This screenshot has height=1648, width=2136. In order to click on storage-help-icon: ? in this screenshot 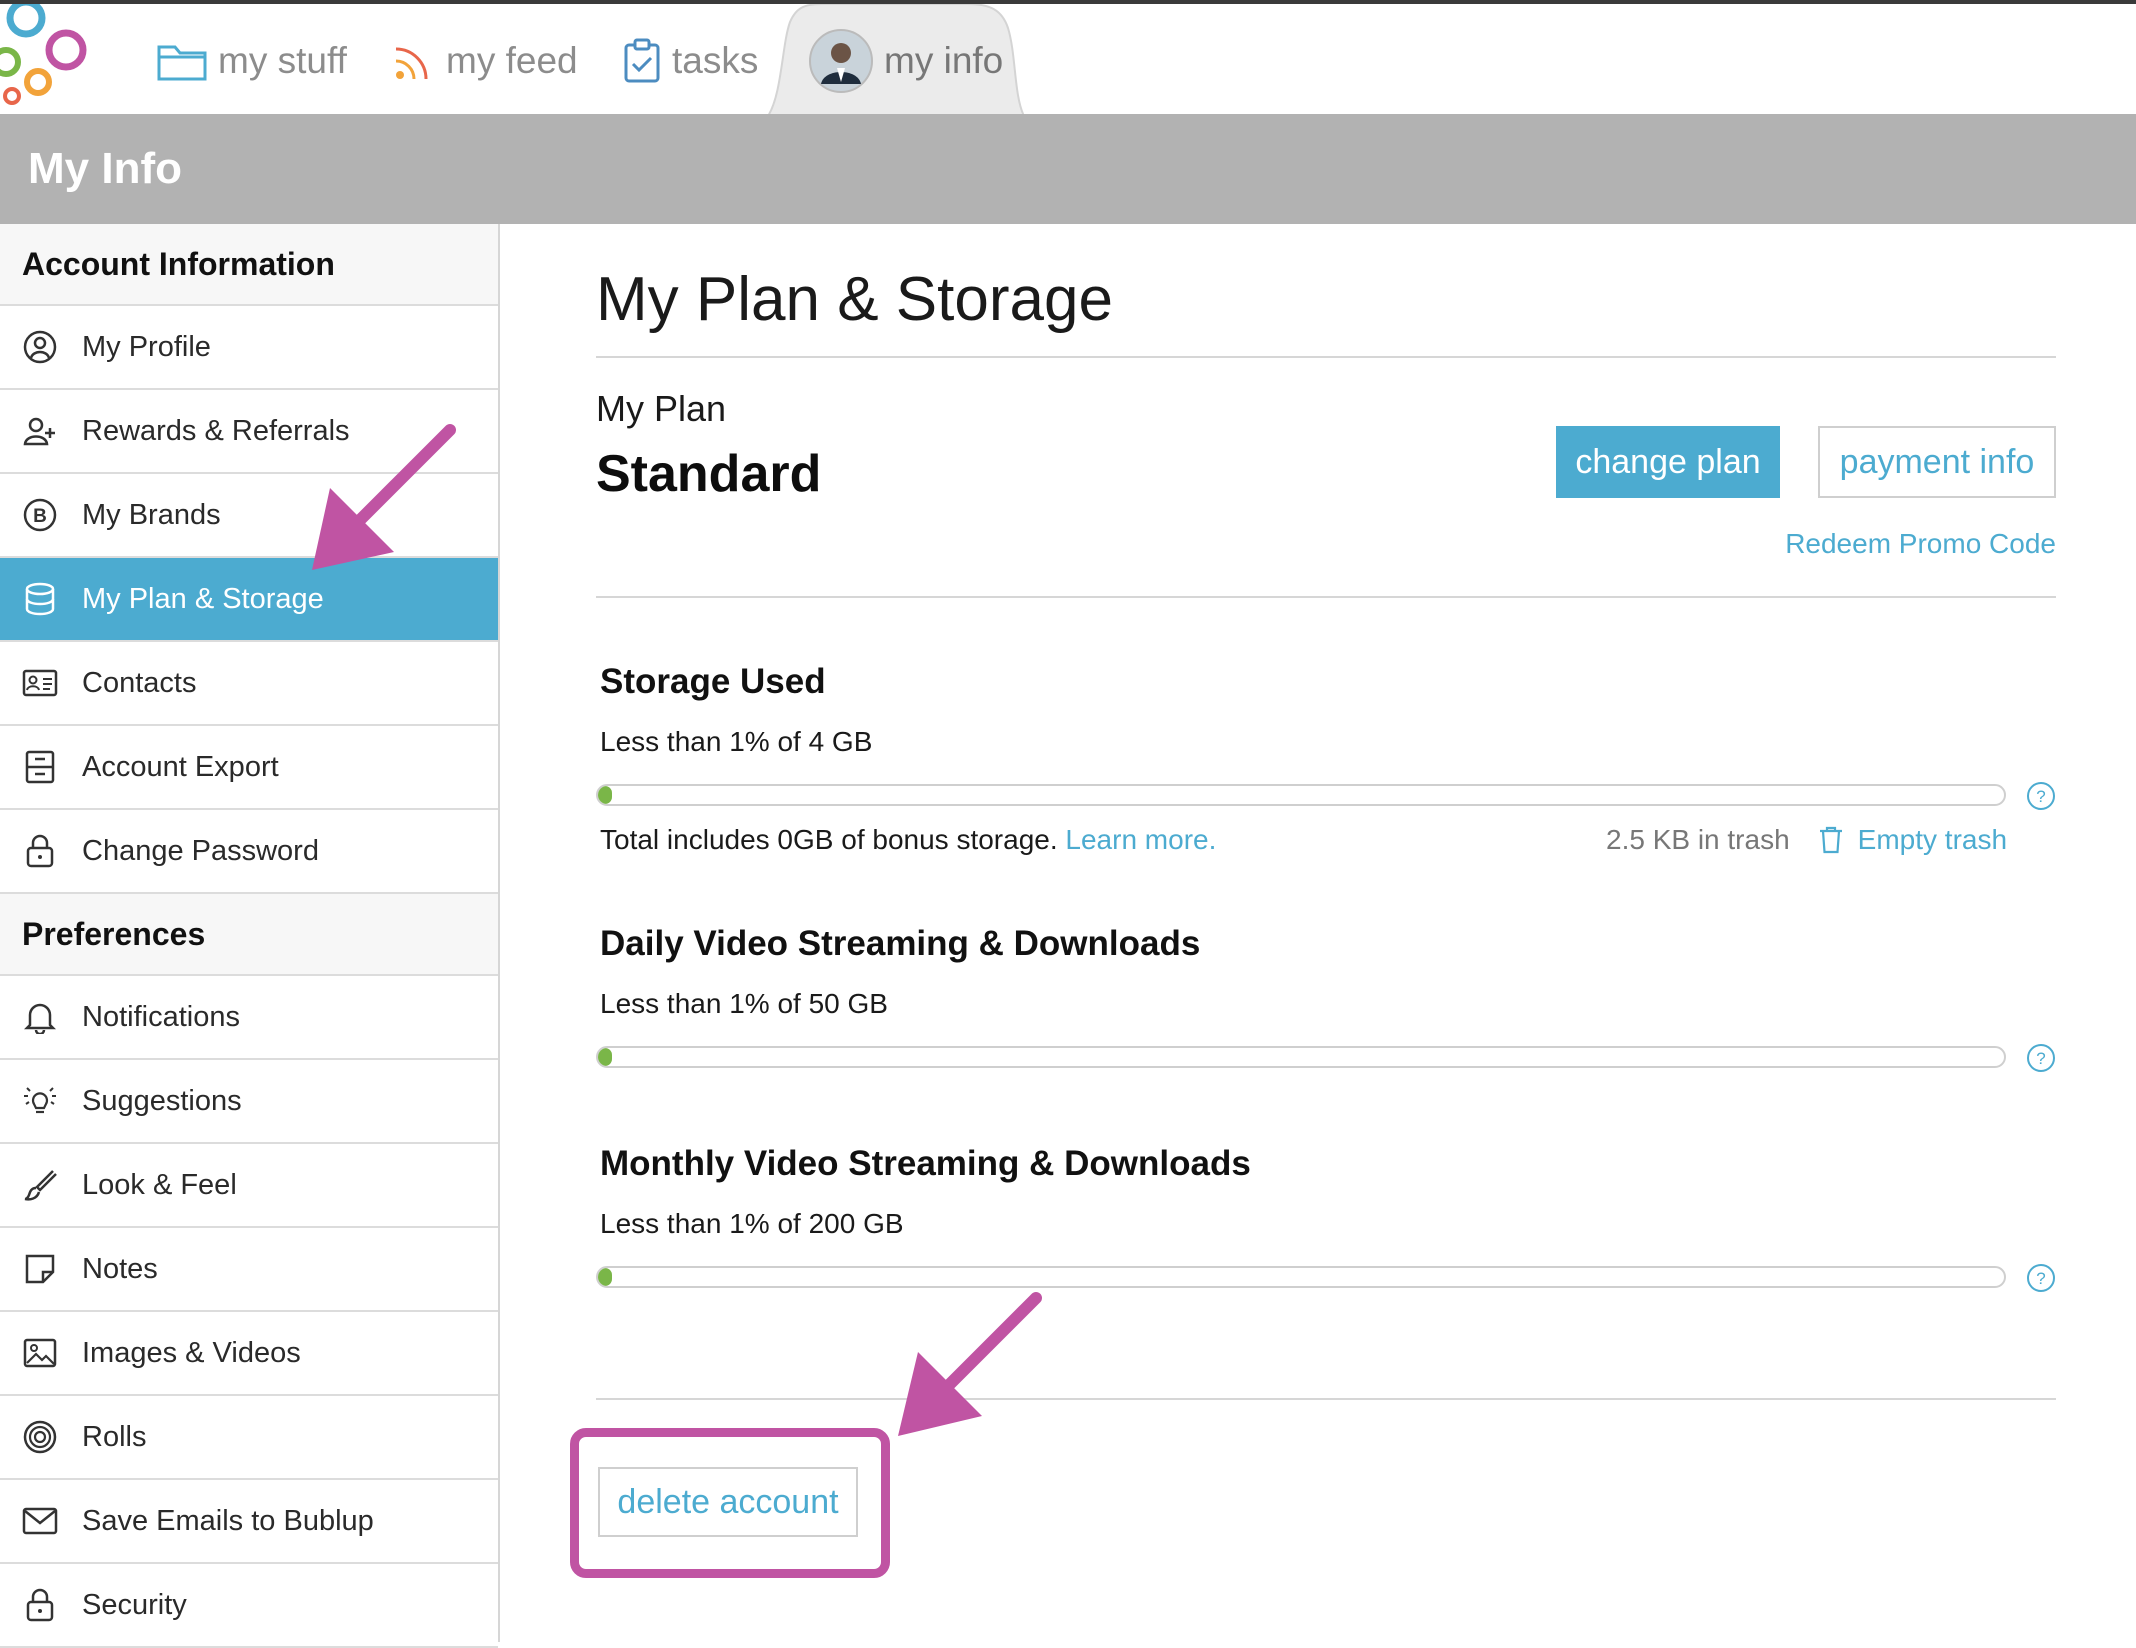, I will do `click(2041, 796)`.